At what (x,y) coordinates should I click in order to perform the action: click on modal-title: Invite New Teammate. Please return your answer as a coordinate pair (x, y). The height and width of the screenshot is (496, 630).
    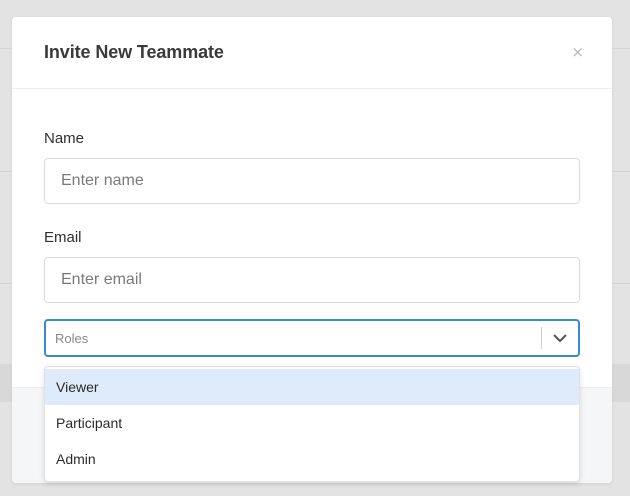
    Looking at the image, I should click on (134, 52).